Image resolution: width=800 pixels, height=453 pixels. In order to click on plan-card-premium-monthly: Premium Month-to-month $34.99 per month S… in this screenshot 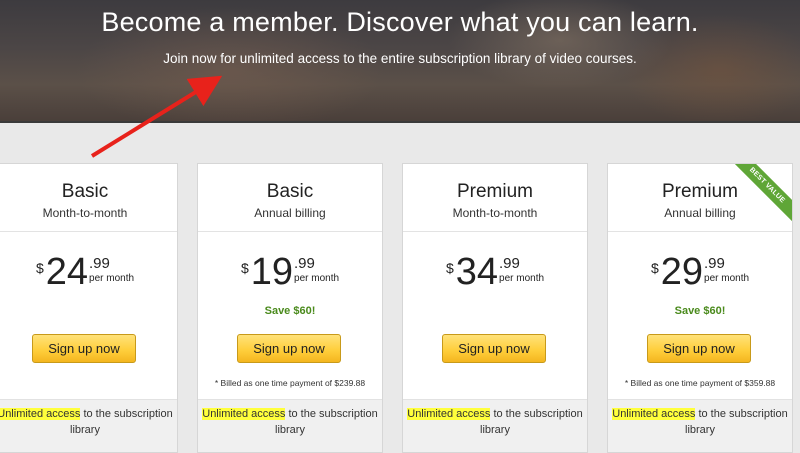, I will do `click(495, 308)`.